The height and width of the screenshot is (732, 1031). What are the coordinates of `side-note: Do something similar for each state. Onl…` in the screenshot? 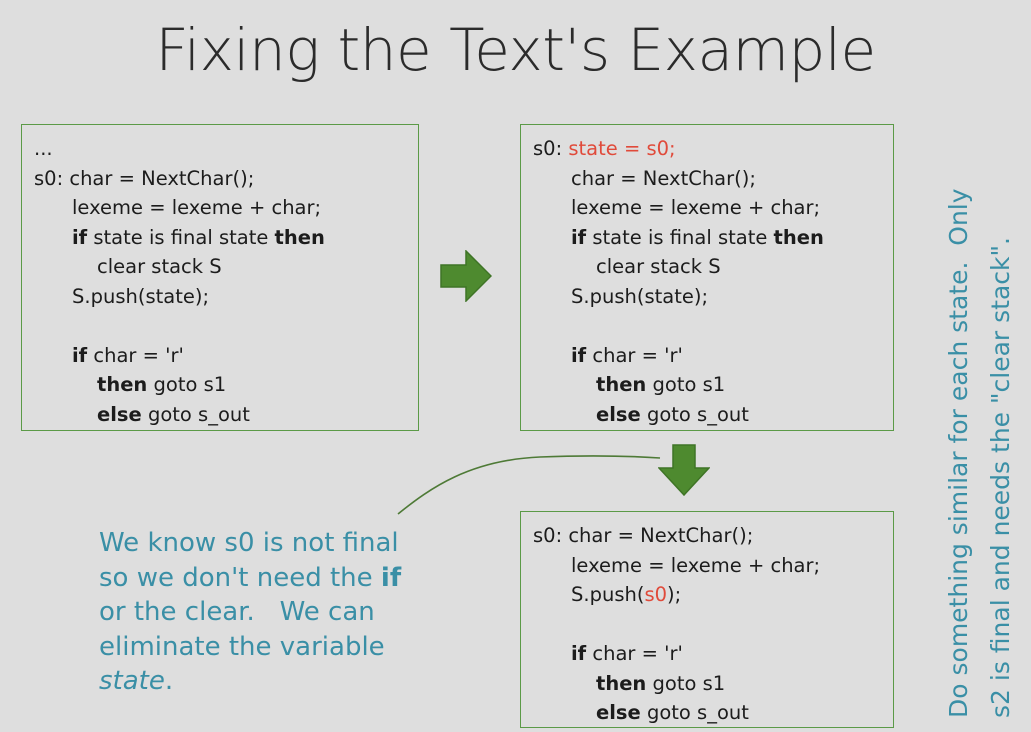 It's located at (979, 453).